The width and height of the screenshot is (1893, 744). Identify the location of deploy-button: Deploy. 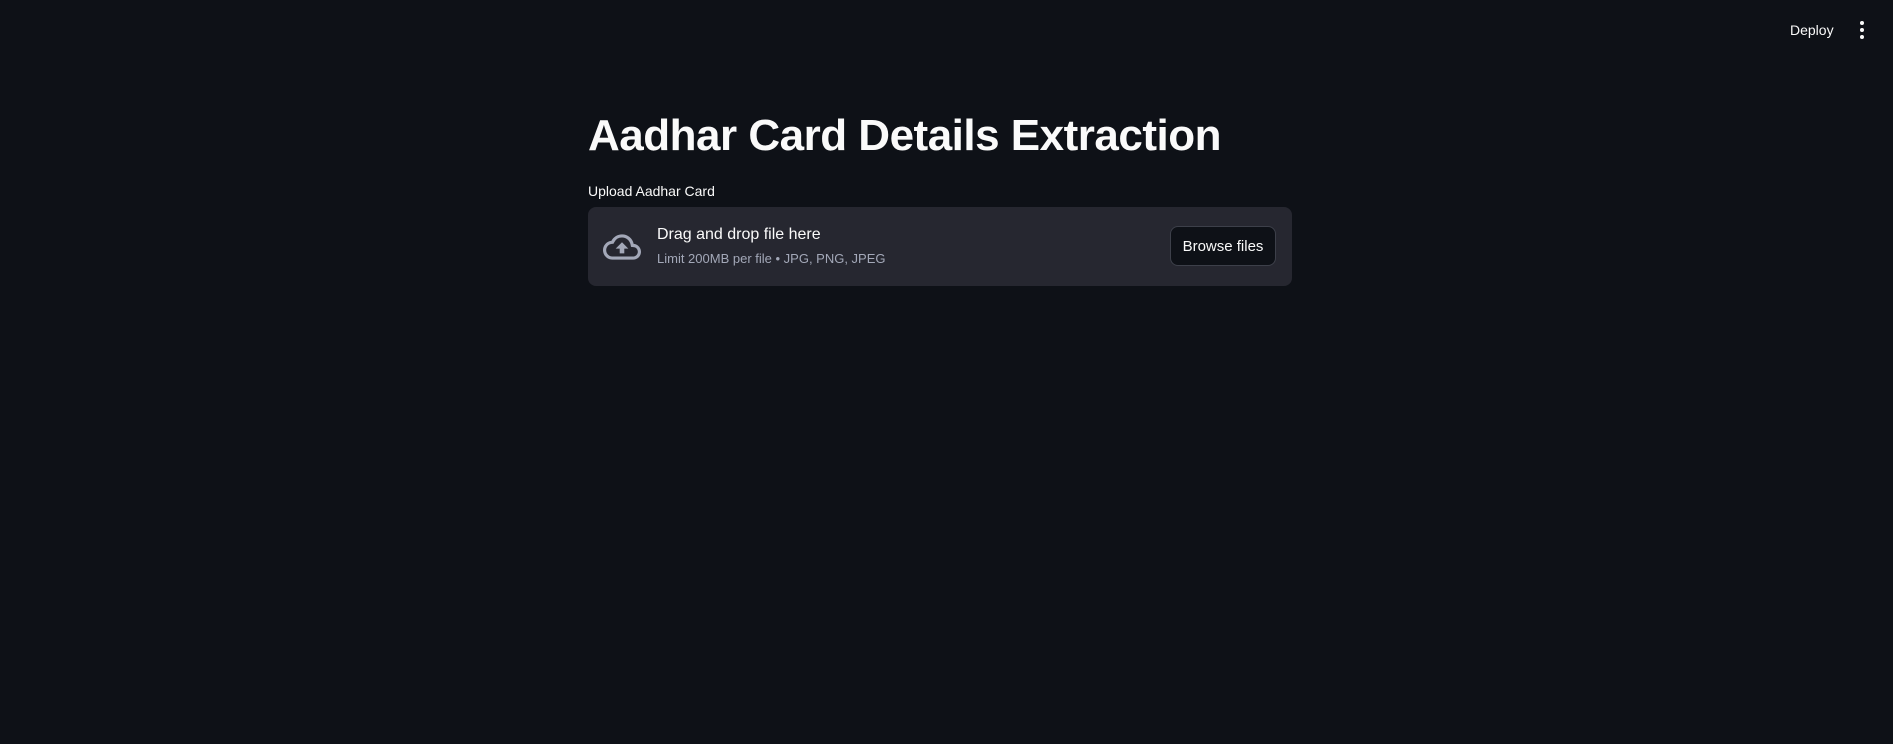
(1812, 30).